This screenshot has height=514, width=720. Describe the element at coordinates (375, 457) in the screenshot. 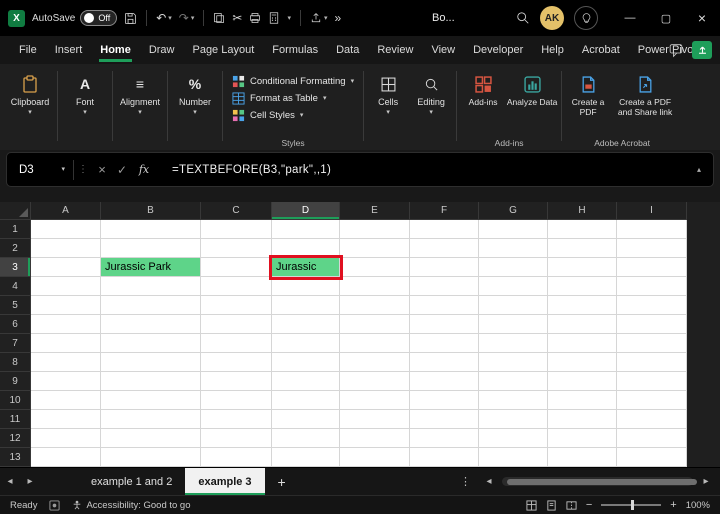

I see `cell-E13` at that location.